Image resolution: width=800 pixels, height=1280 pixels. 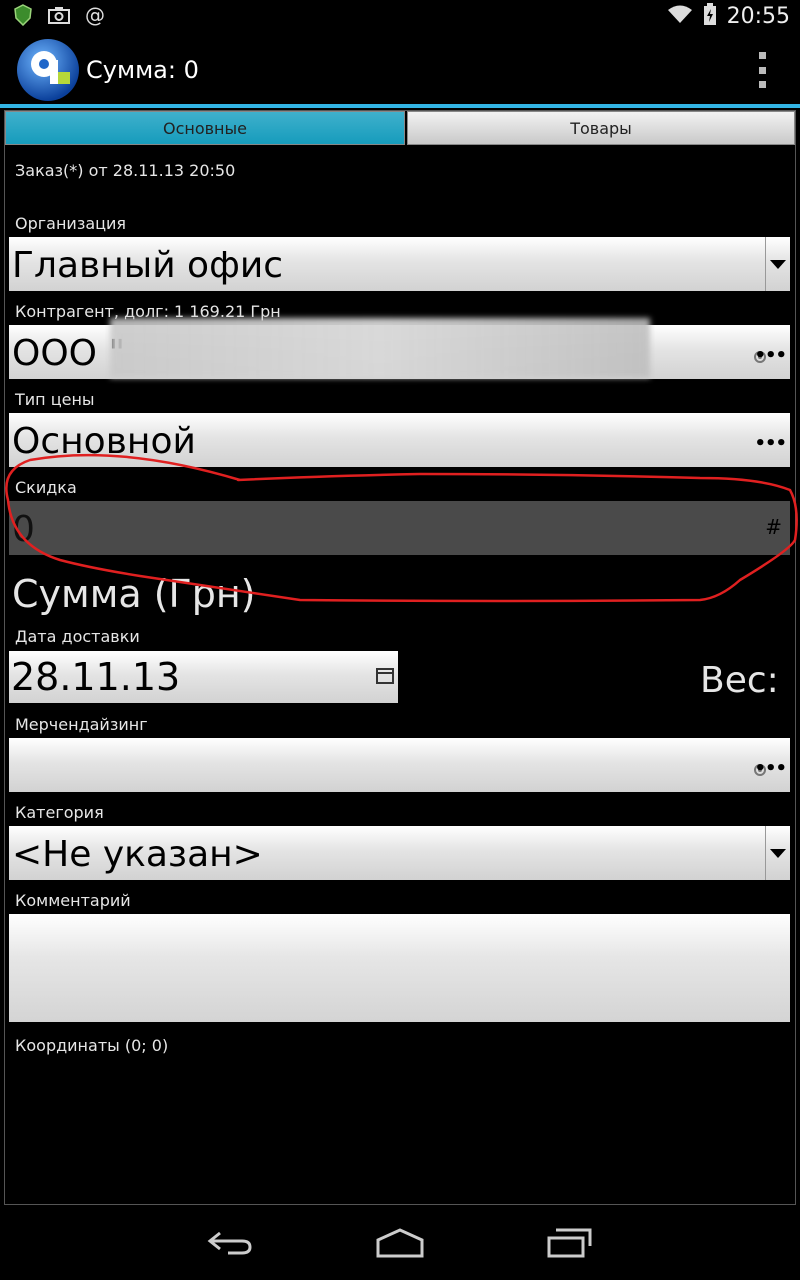 What do you see at coordinates (95, 15) in the screenshot?
I see `at-icon: @` at bounding box center [95, 15].